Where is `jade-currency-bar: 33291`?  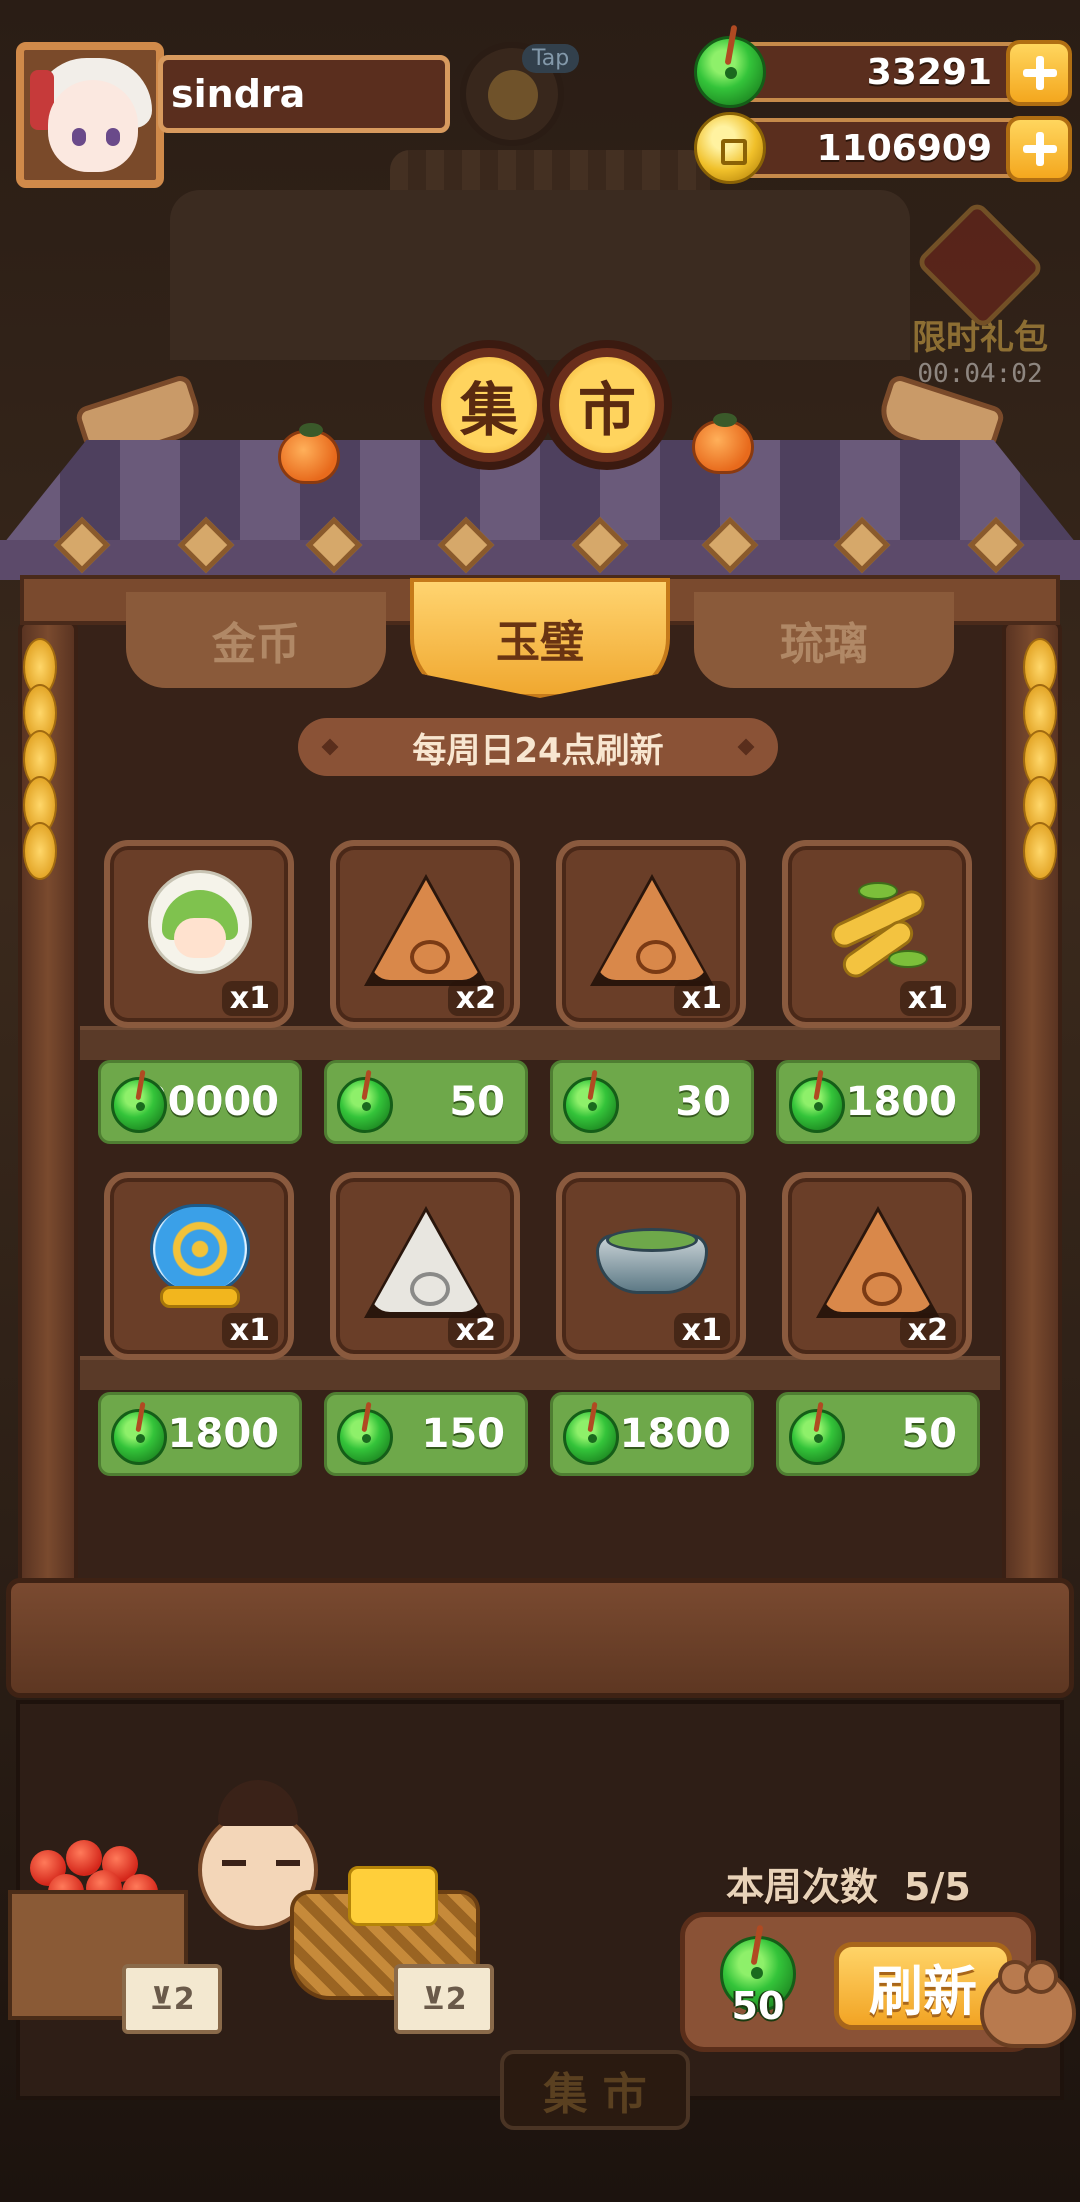
jade-currency-bar: 33291 is located at coordinates (883, 72).